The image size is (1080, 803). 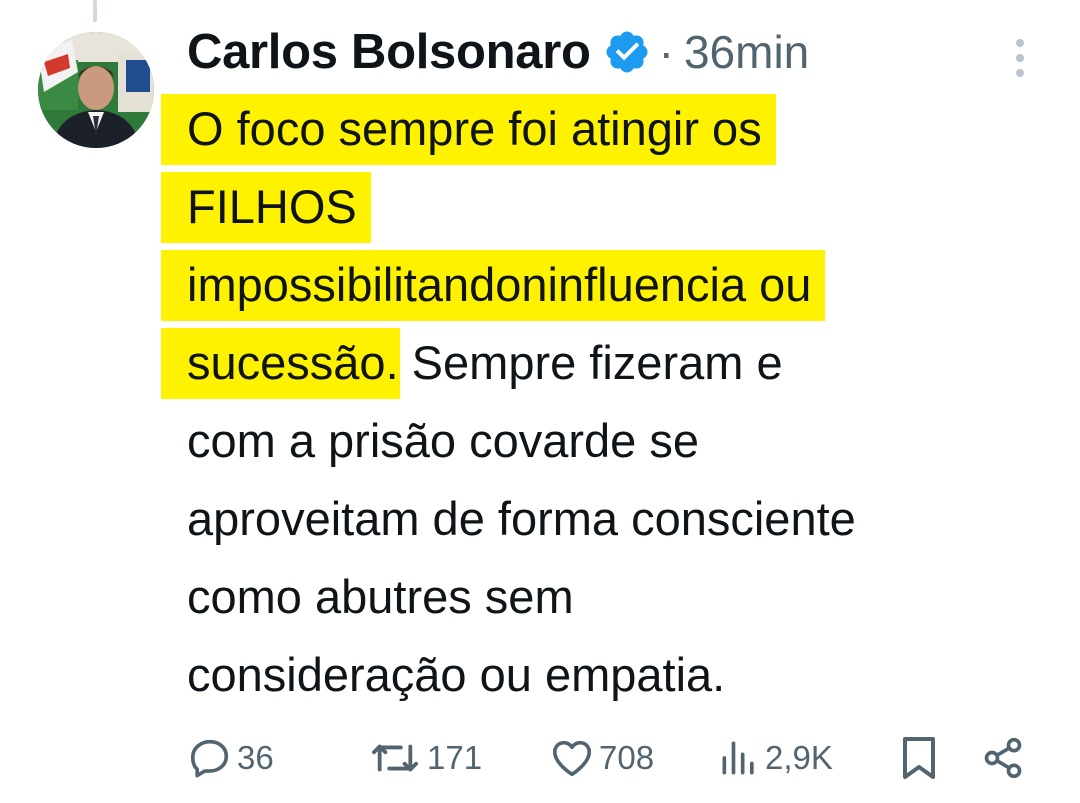 What do you see at coordinates (230, 758) in the screenshot?
I see `reply-button: 36` at bounding box center [230, 758].